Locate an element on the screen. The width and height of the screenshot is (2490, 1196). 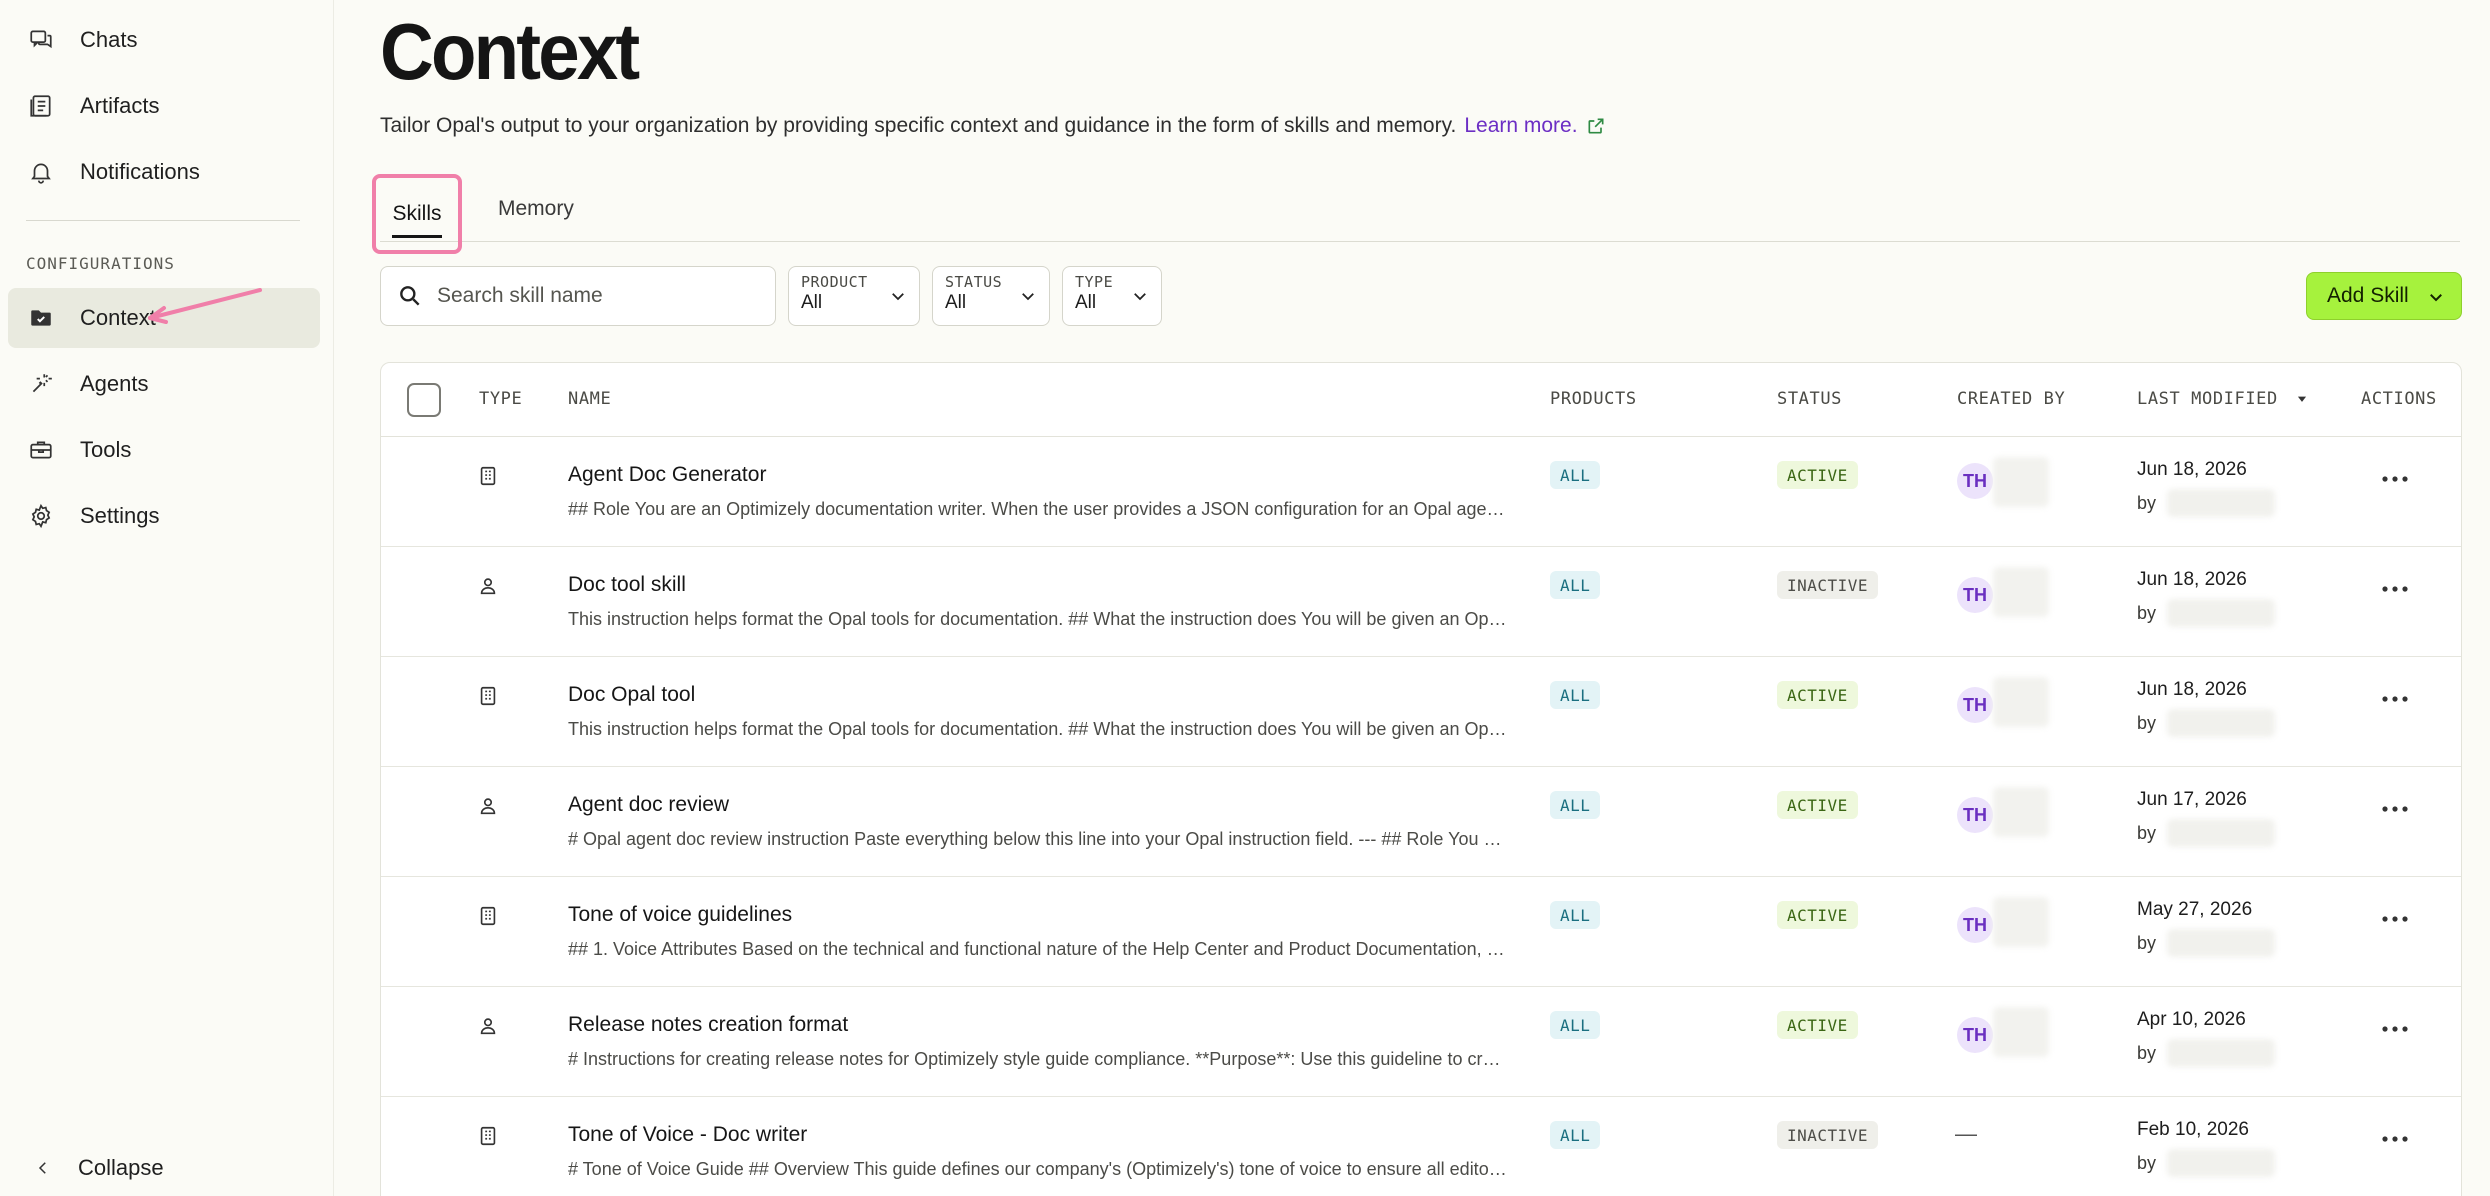
sparkle-icon is located at coordinates (41, 384).